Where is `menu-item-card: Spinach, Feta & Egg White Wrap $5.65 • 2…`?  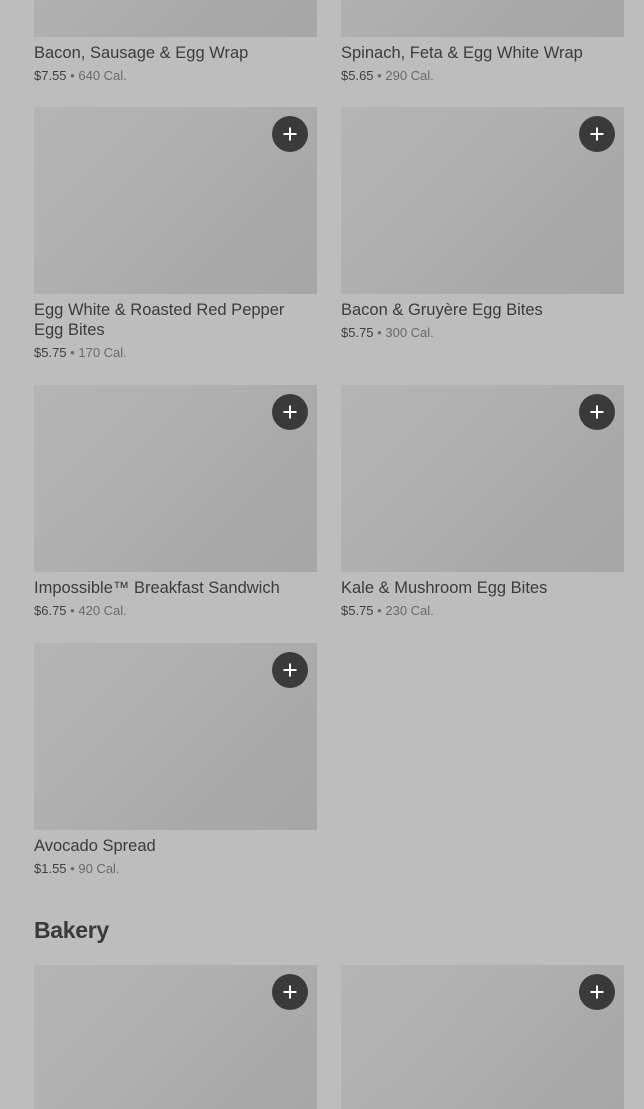
menu-item-card: Spinach, Feta & Egg White Wrap $5.65 • 2… is located at coordinates (482, 42).